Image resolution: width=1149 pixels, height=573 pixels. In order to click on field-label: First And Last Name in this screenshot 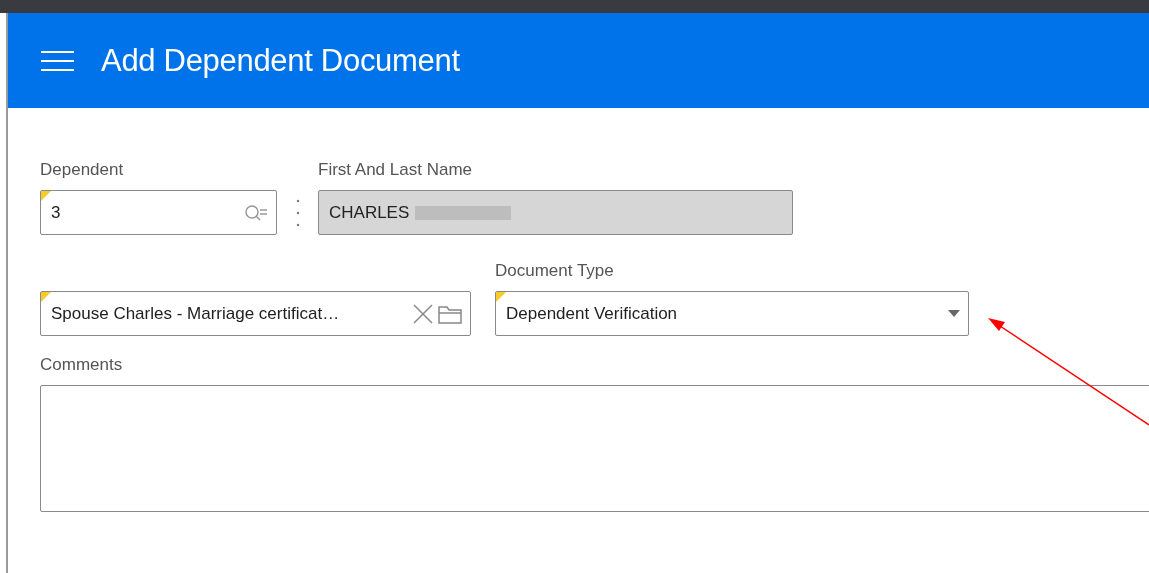, I will do `click(395, 170)`.